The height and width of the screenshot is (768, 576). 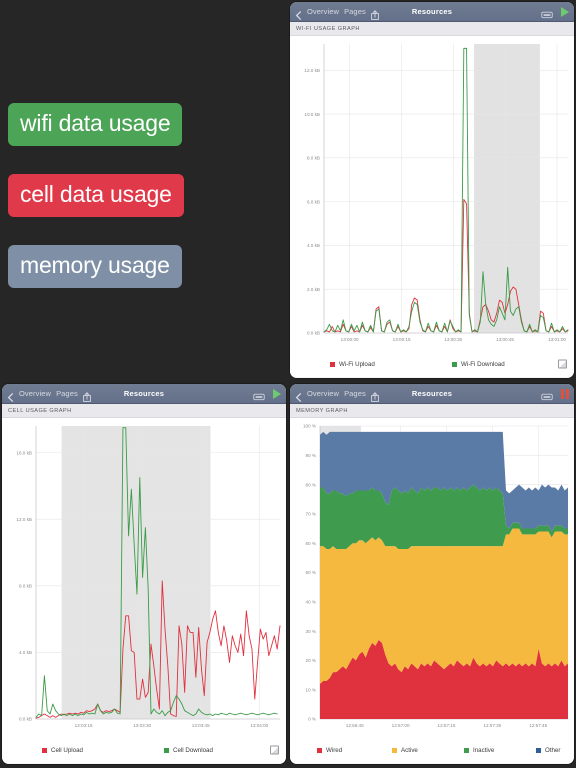 I want to click on legend-label-wifi-download: Wi-Fi Download, so click(x=483, y=364).